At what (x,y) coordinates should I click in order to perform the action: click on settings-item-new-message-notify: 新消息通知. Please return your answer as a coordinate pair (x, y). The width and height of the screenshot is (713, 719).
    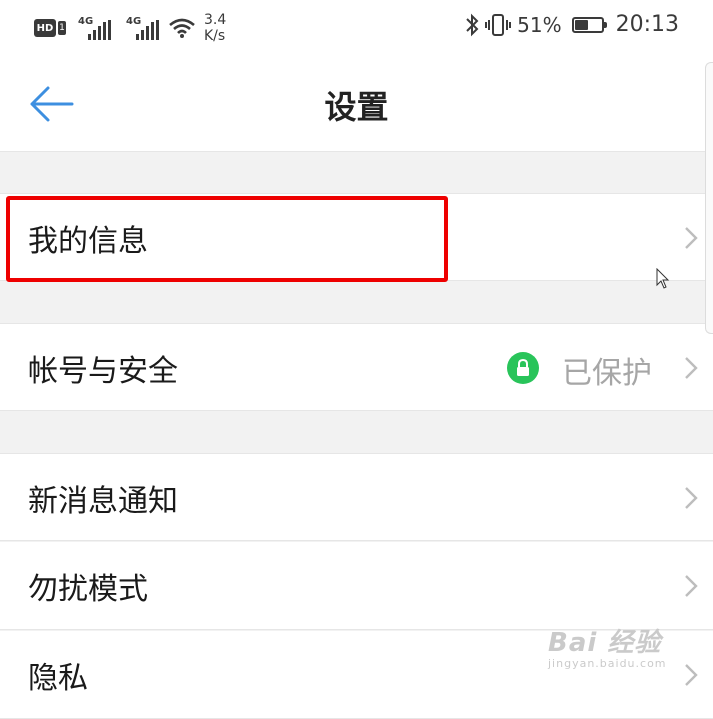
    Looking at the image, I should click on (356, 497).